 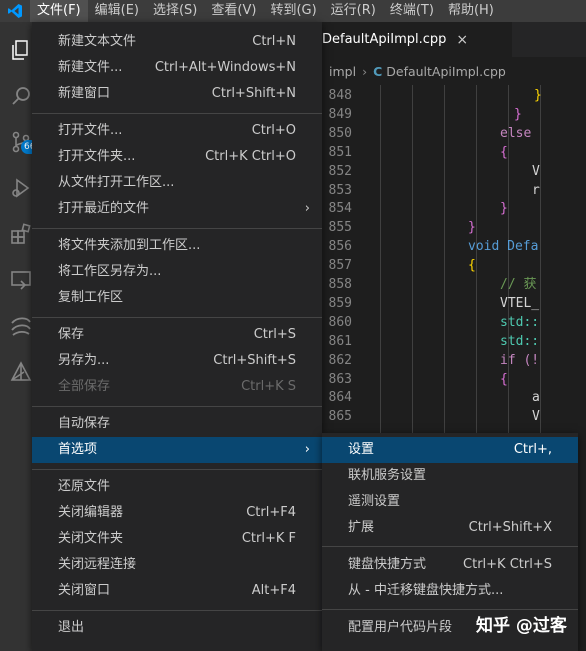 What do you see at coordinates (177, 539) in the screenshot?
I see `file-menu-item: 关闭文件夹 Ctrl+K F` at bounding box center [177, 539].